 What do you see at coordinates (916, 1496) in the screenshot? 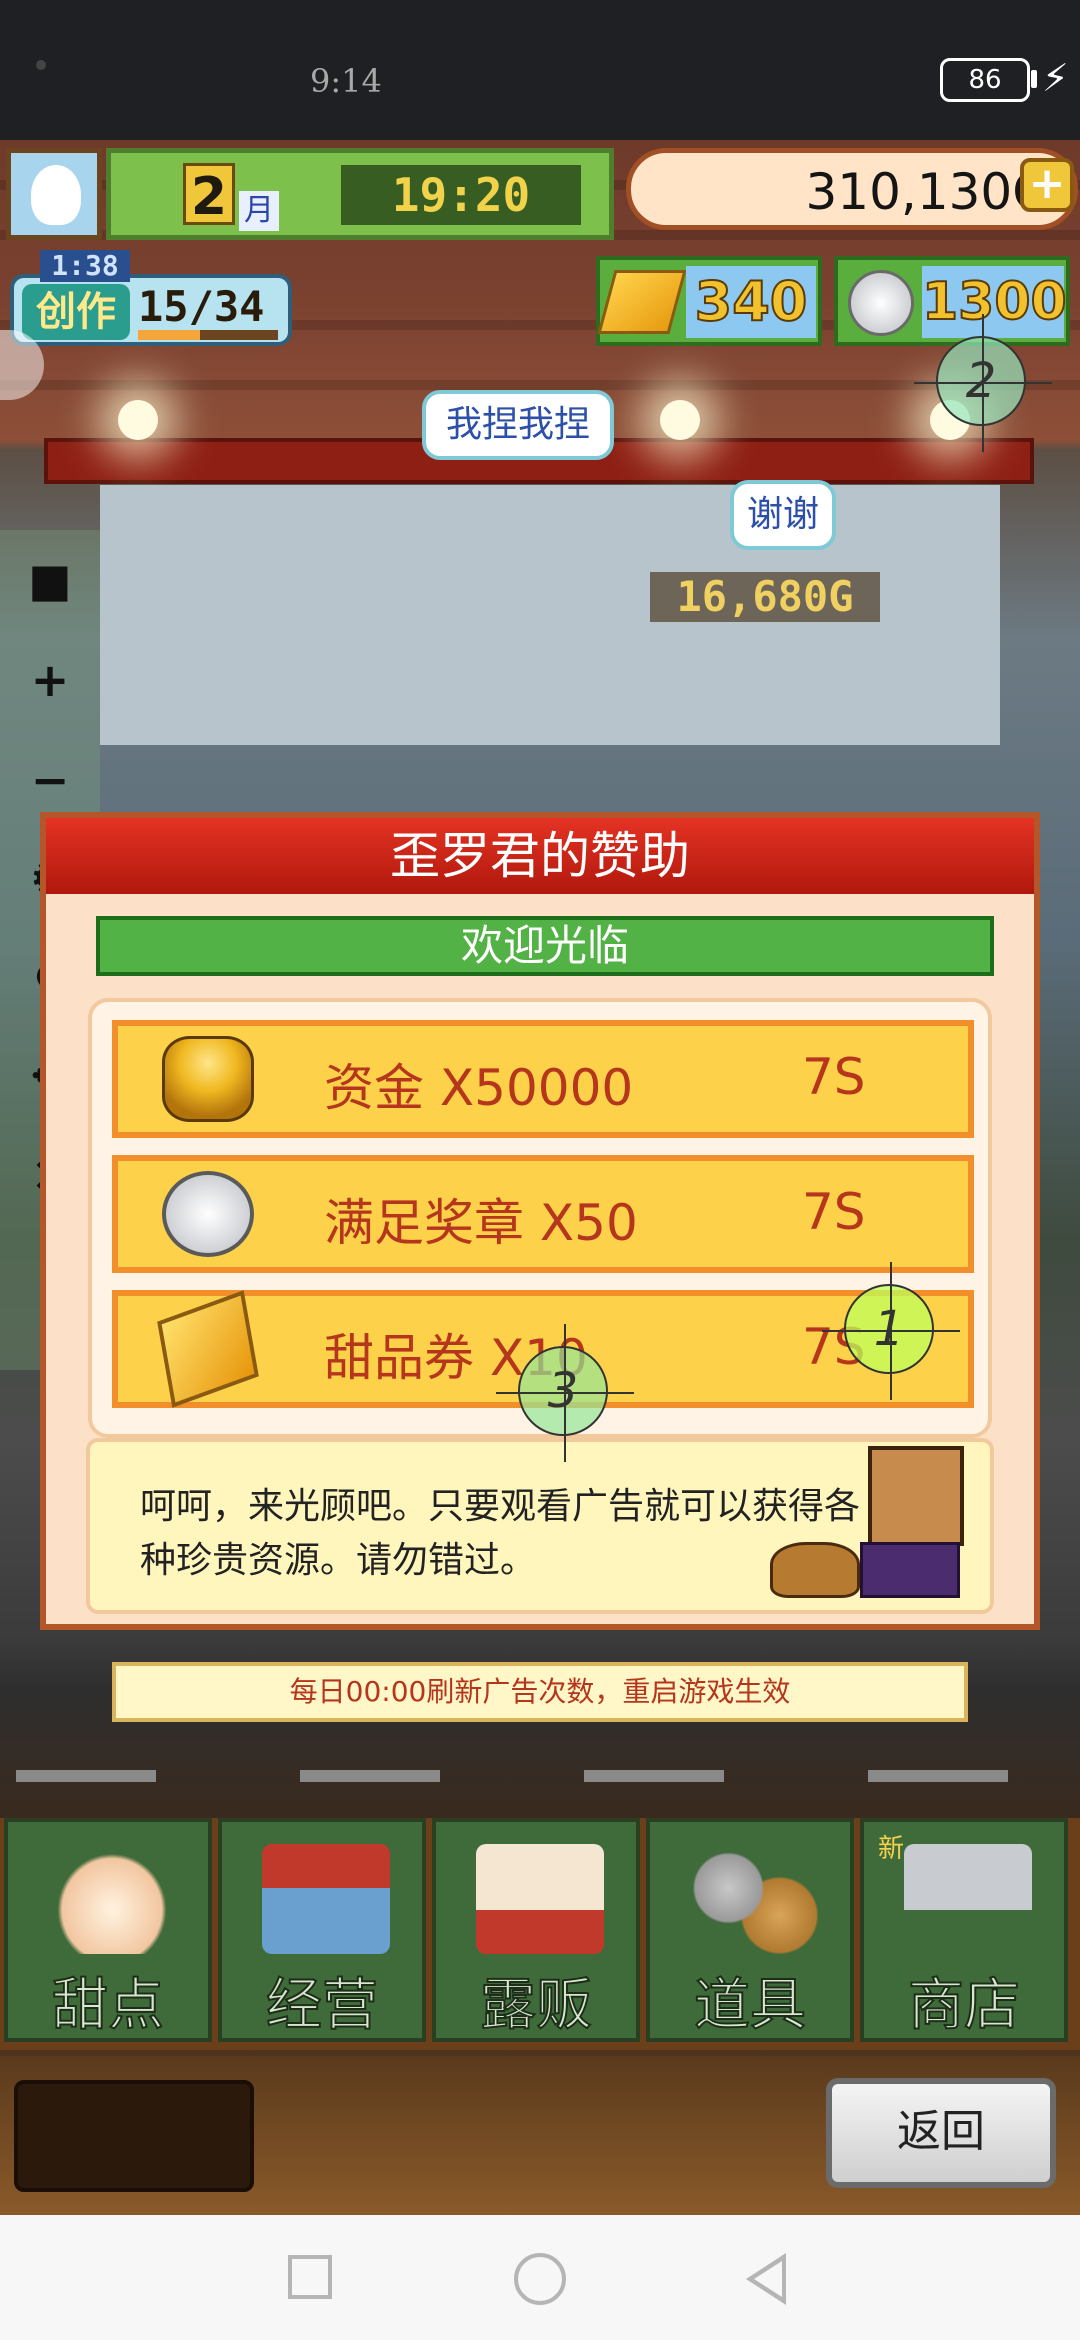
I see `mascot-head` at bounding box center [916, 1496].